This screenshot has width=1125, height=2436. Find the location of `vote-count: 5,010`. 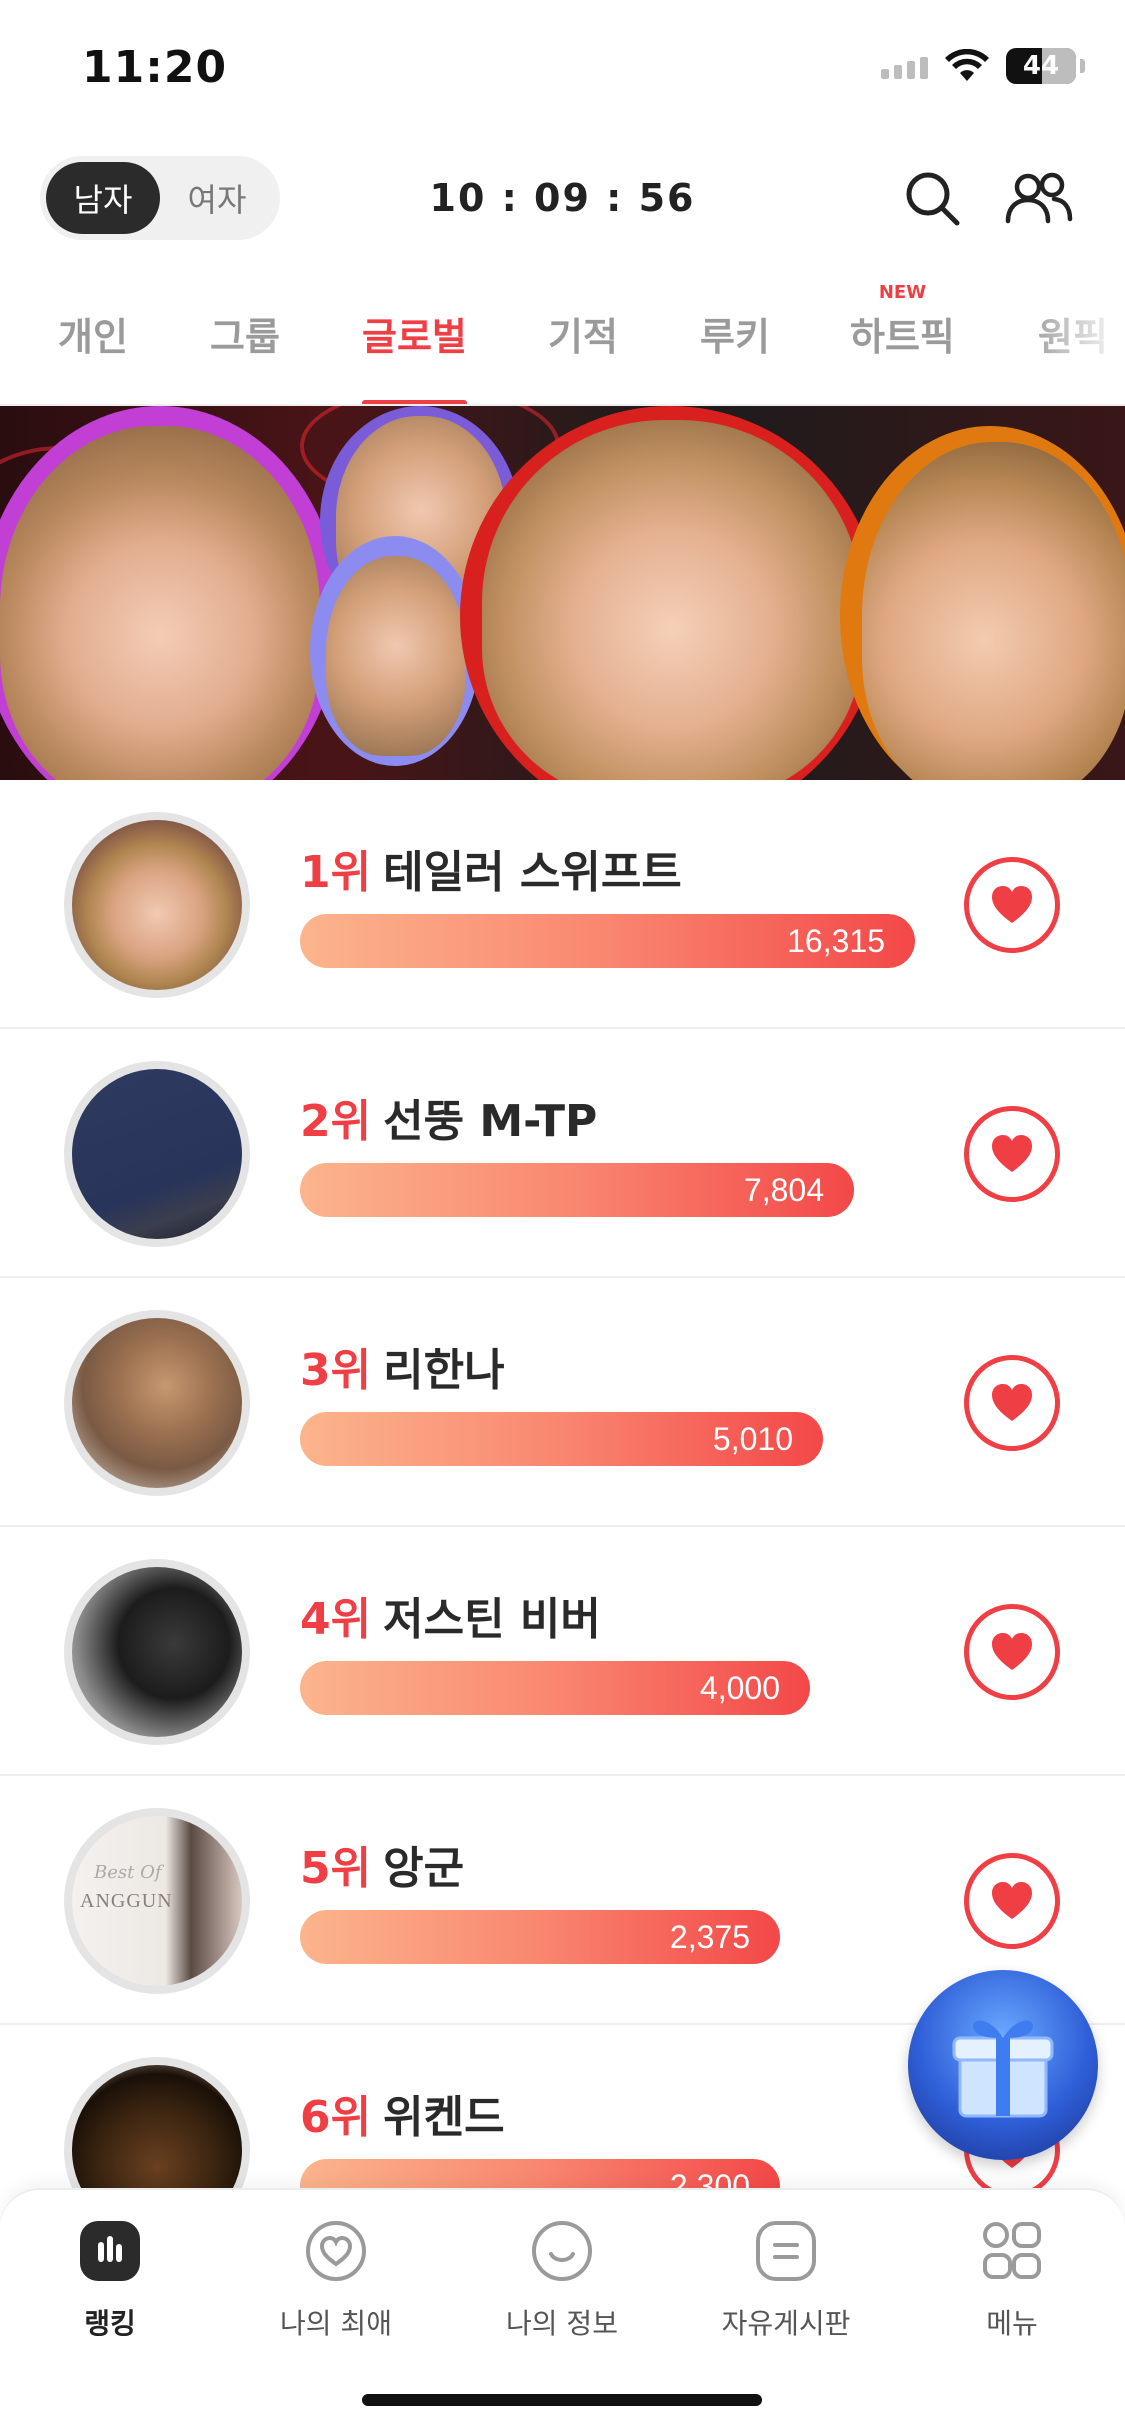

vote-count: 5,010 is located at coordinates (752, 1439).